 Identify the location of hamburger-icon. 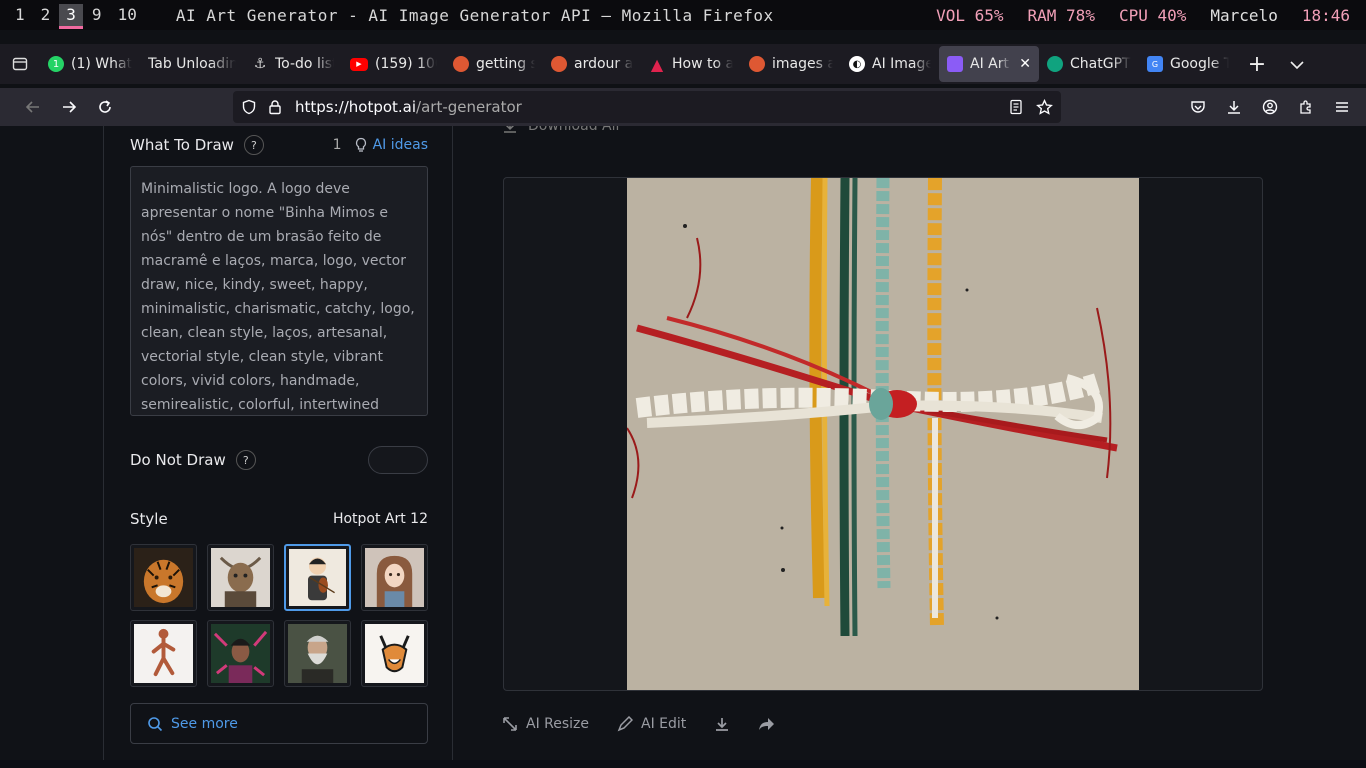
(1342, 107).